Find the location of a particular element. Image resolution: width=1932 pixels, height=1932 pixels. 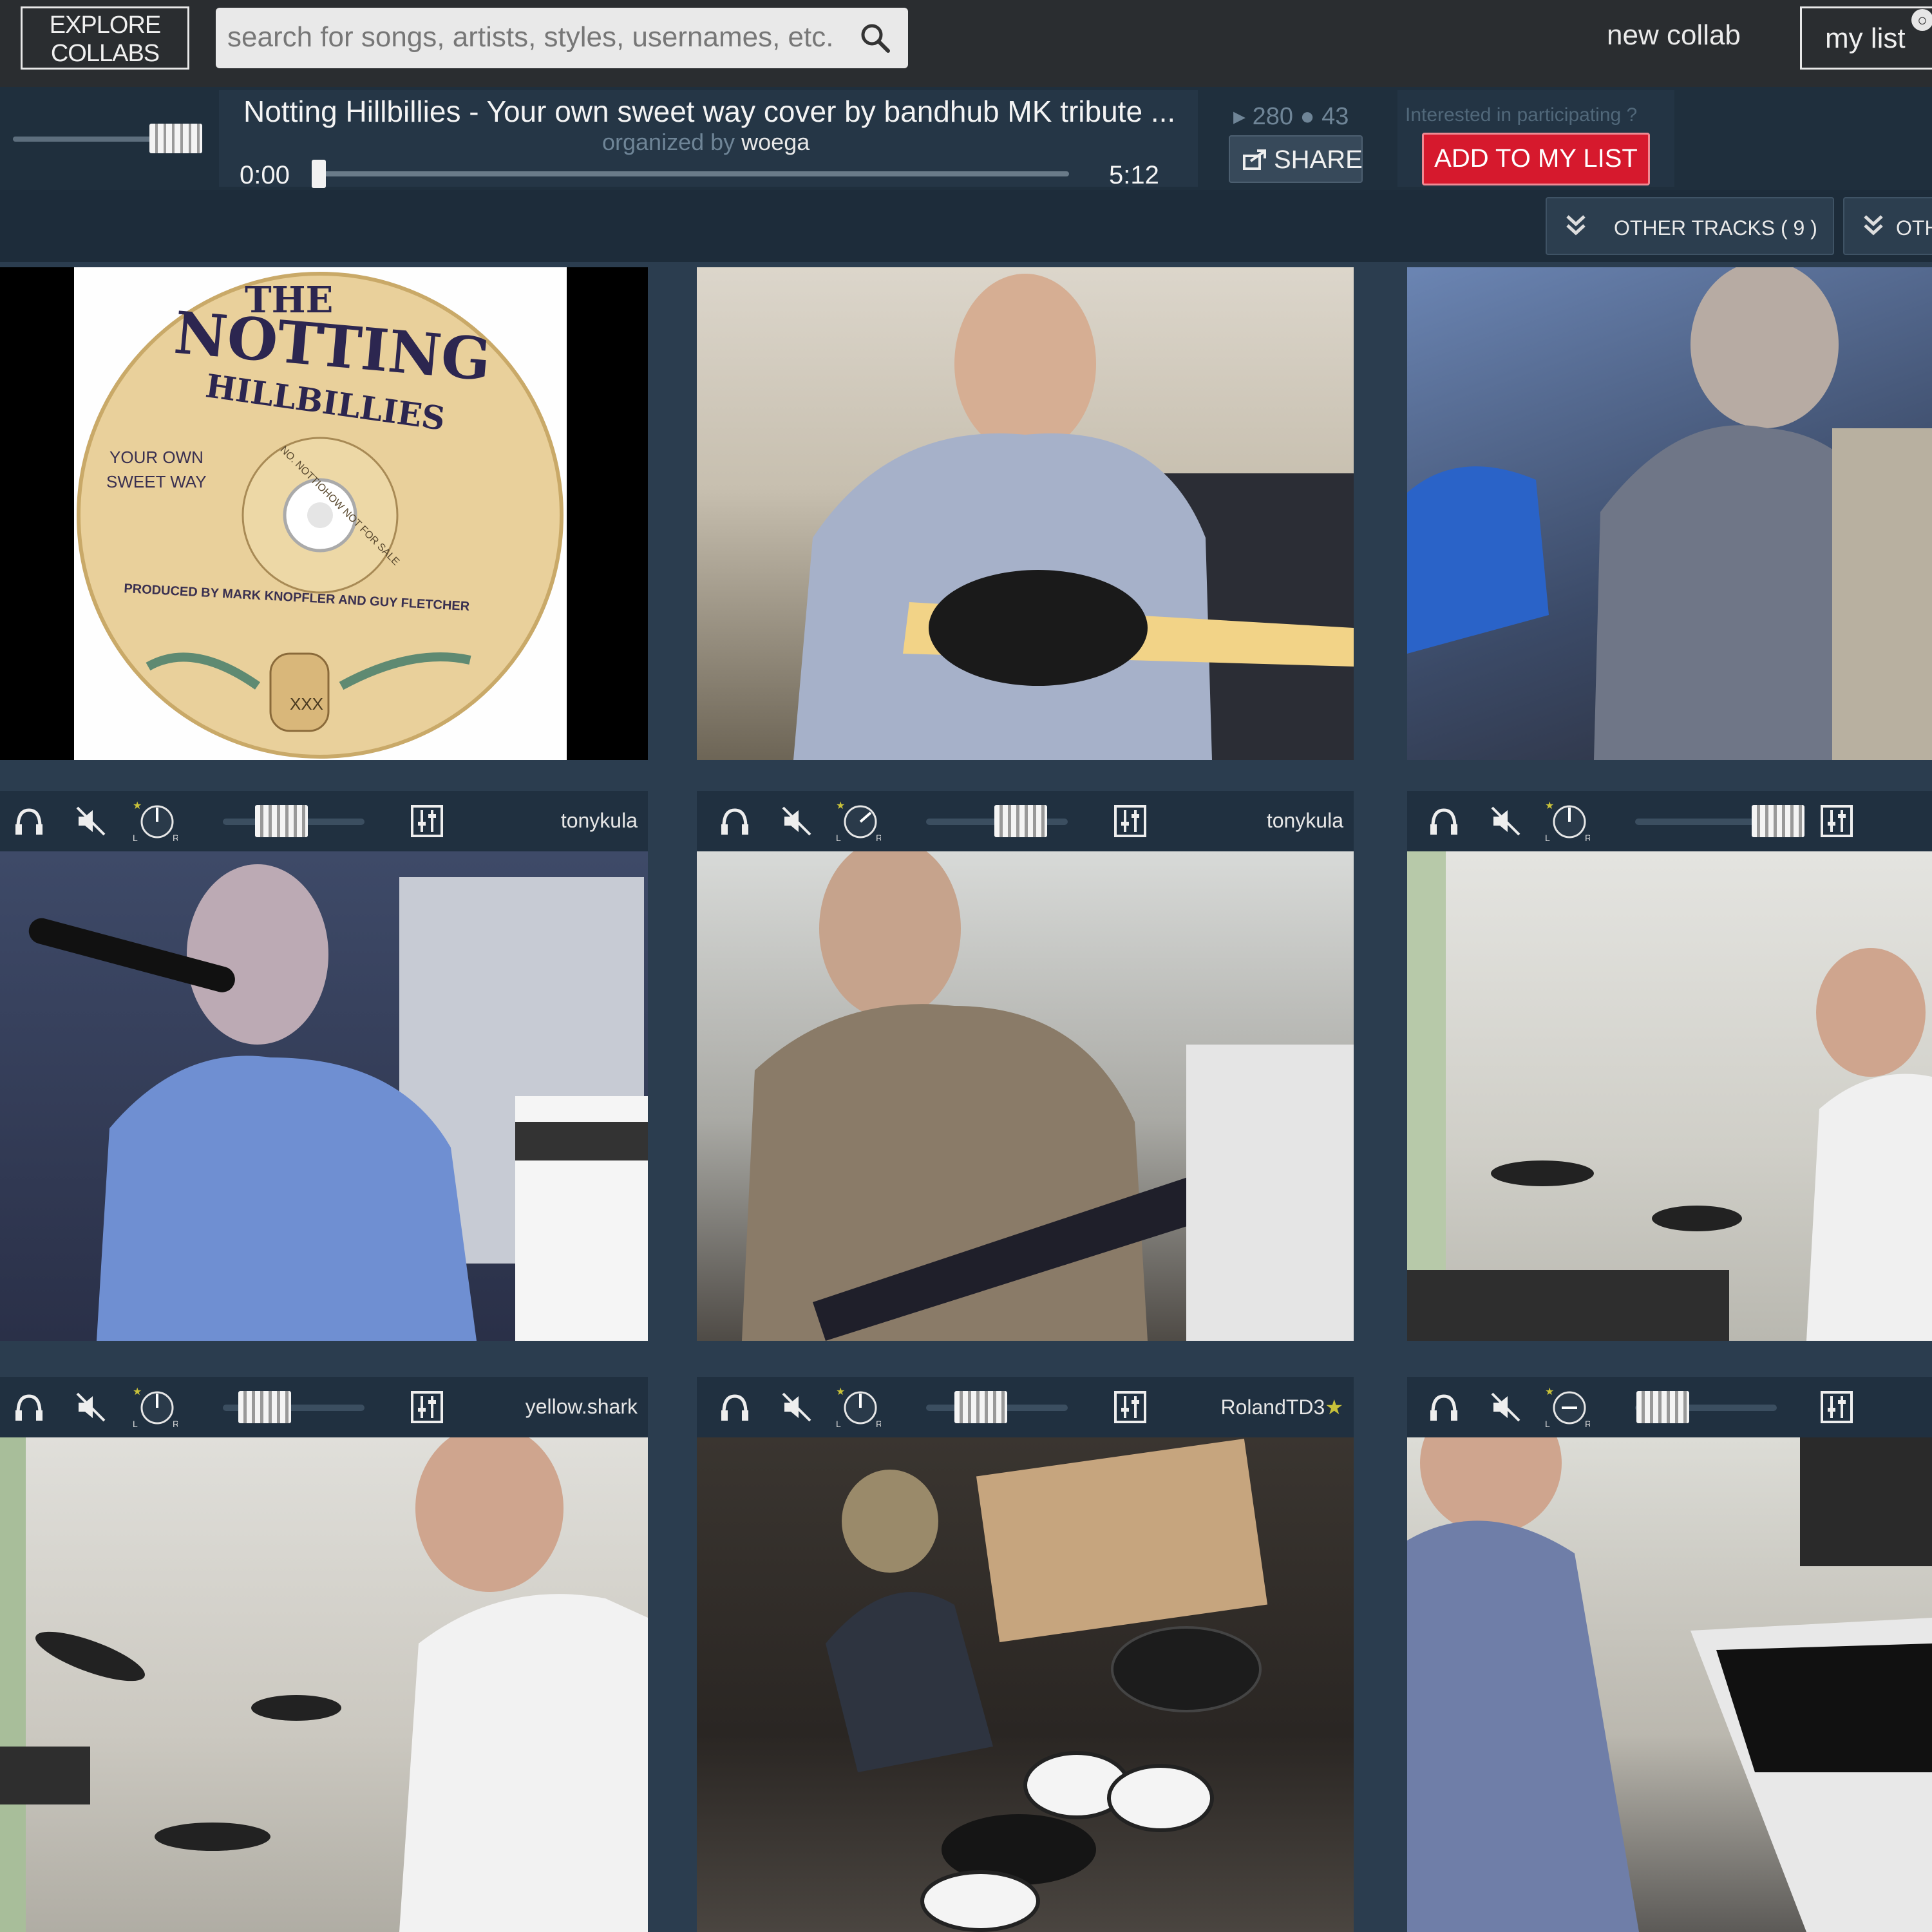

album-song-line1: YOUR OWN is located at coordinates (156, 458).